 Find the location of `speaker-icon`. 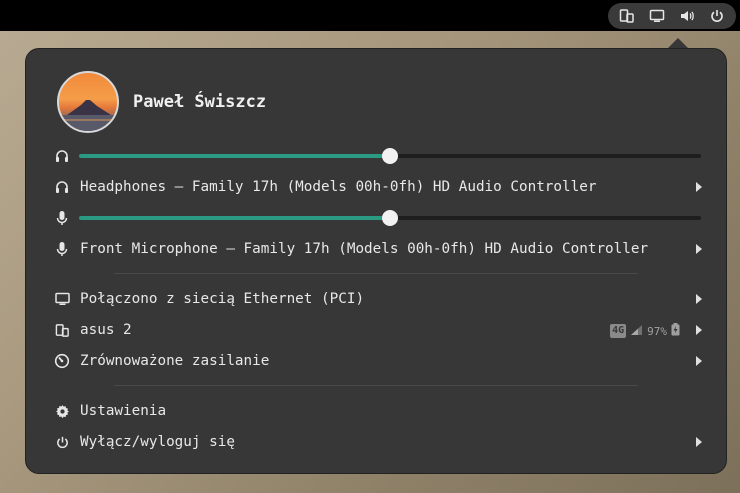

speaker-icon is located at coordinates (687, 16).